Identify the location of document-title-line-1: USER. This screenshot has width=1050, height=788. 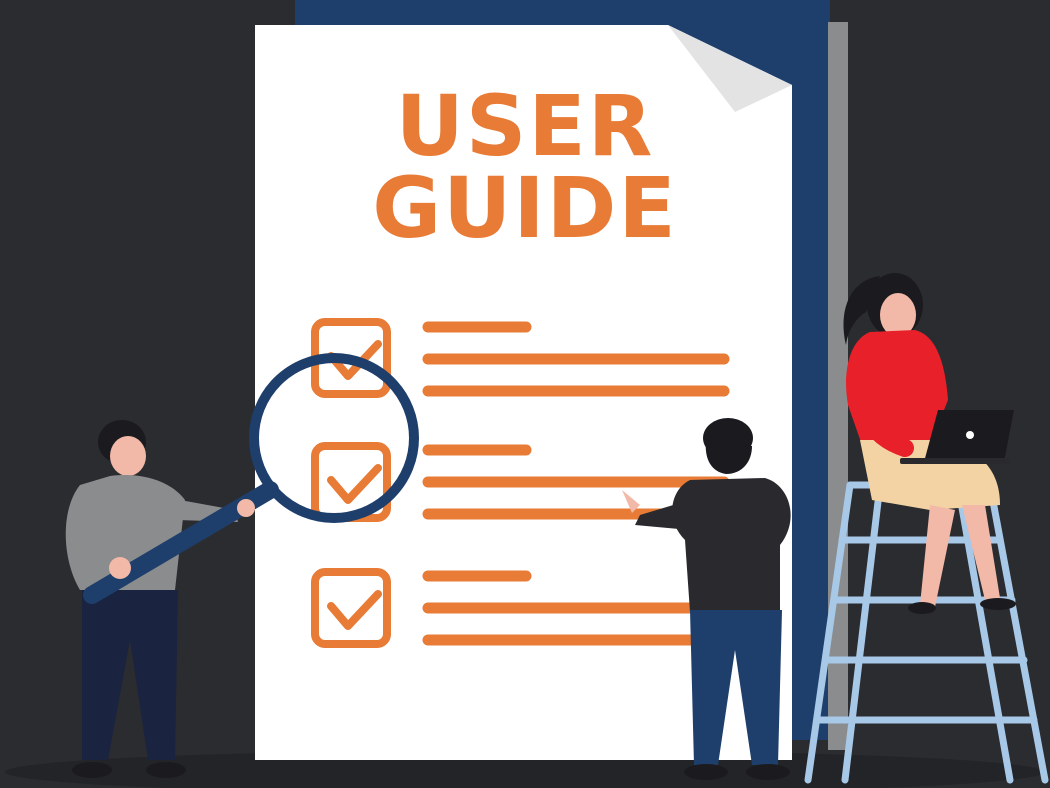
(525, 126).